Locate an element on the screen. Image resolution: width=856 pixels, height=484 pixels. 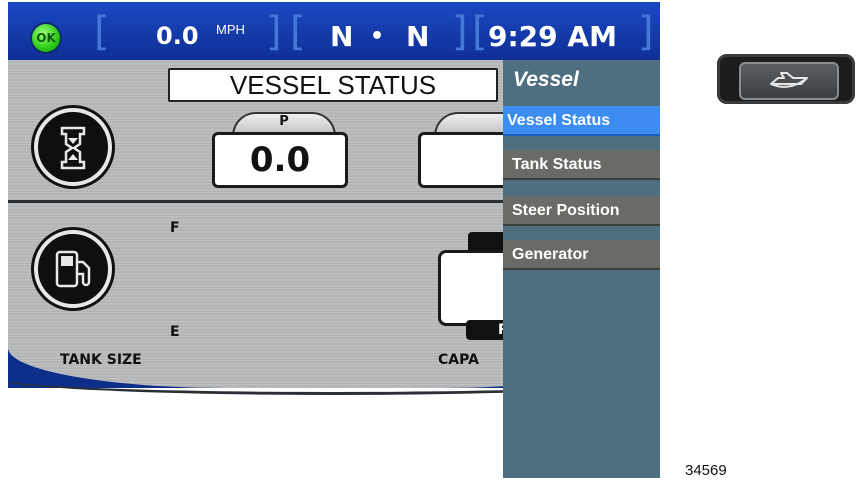
fuel-empty-marker: E is located at coordinates (175, 332).